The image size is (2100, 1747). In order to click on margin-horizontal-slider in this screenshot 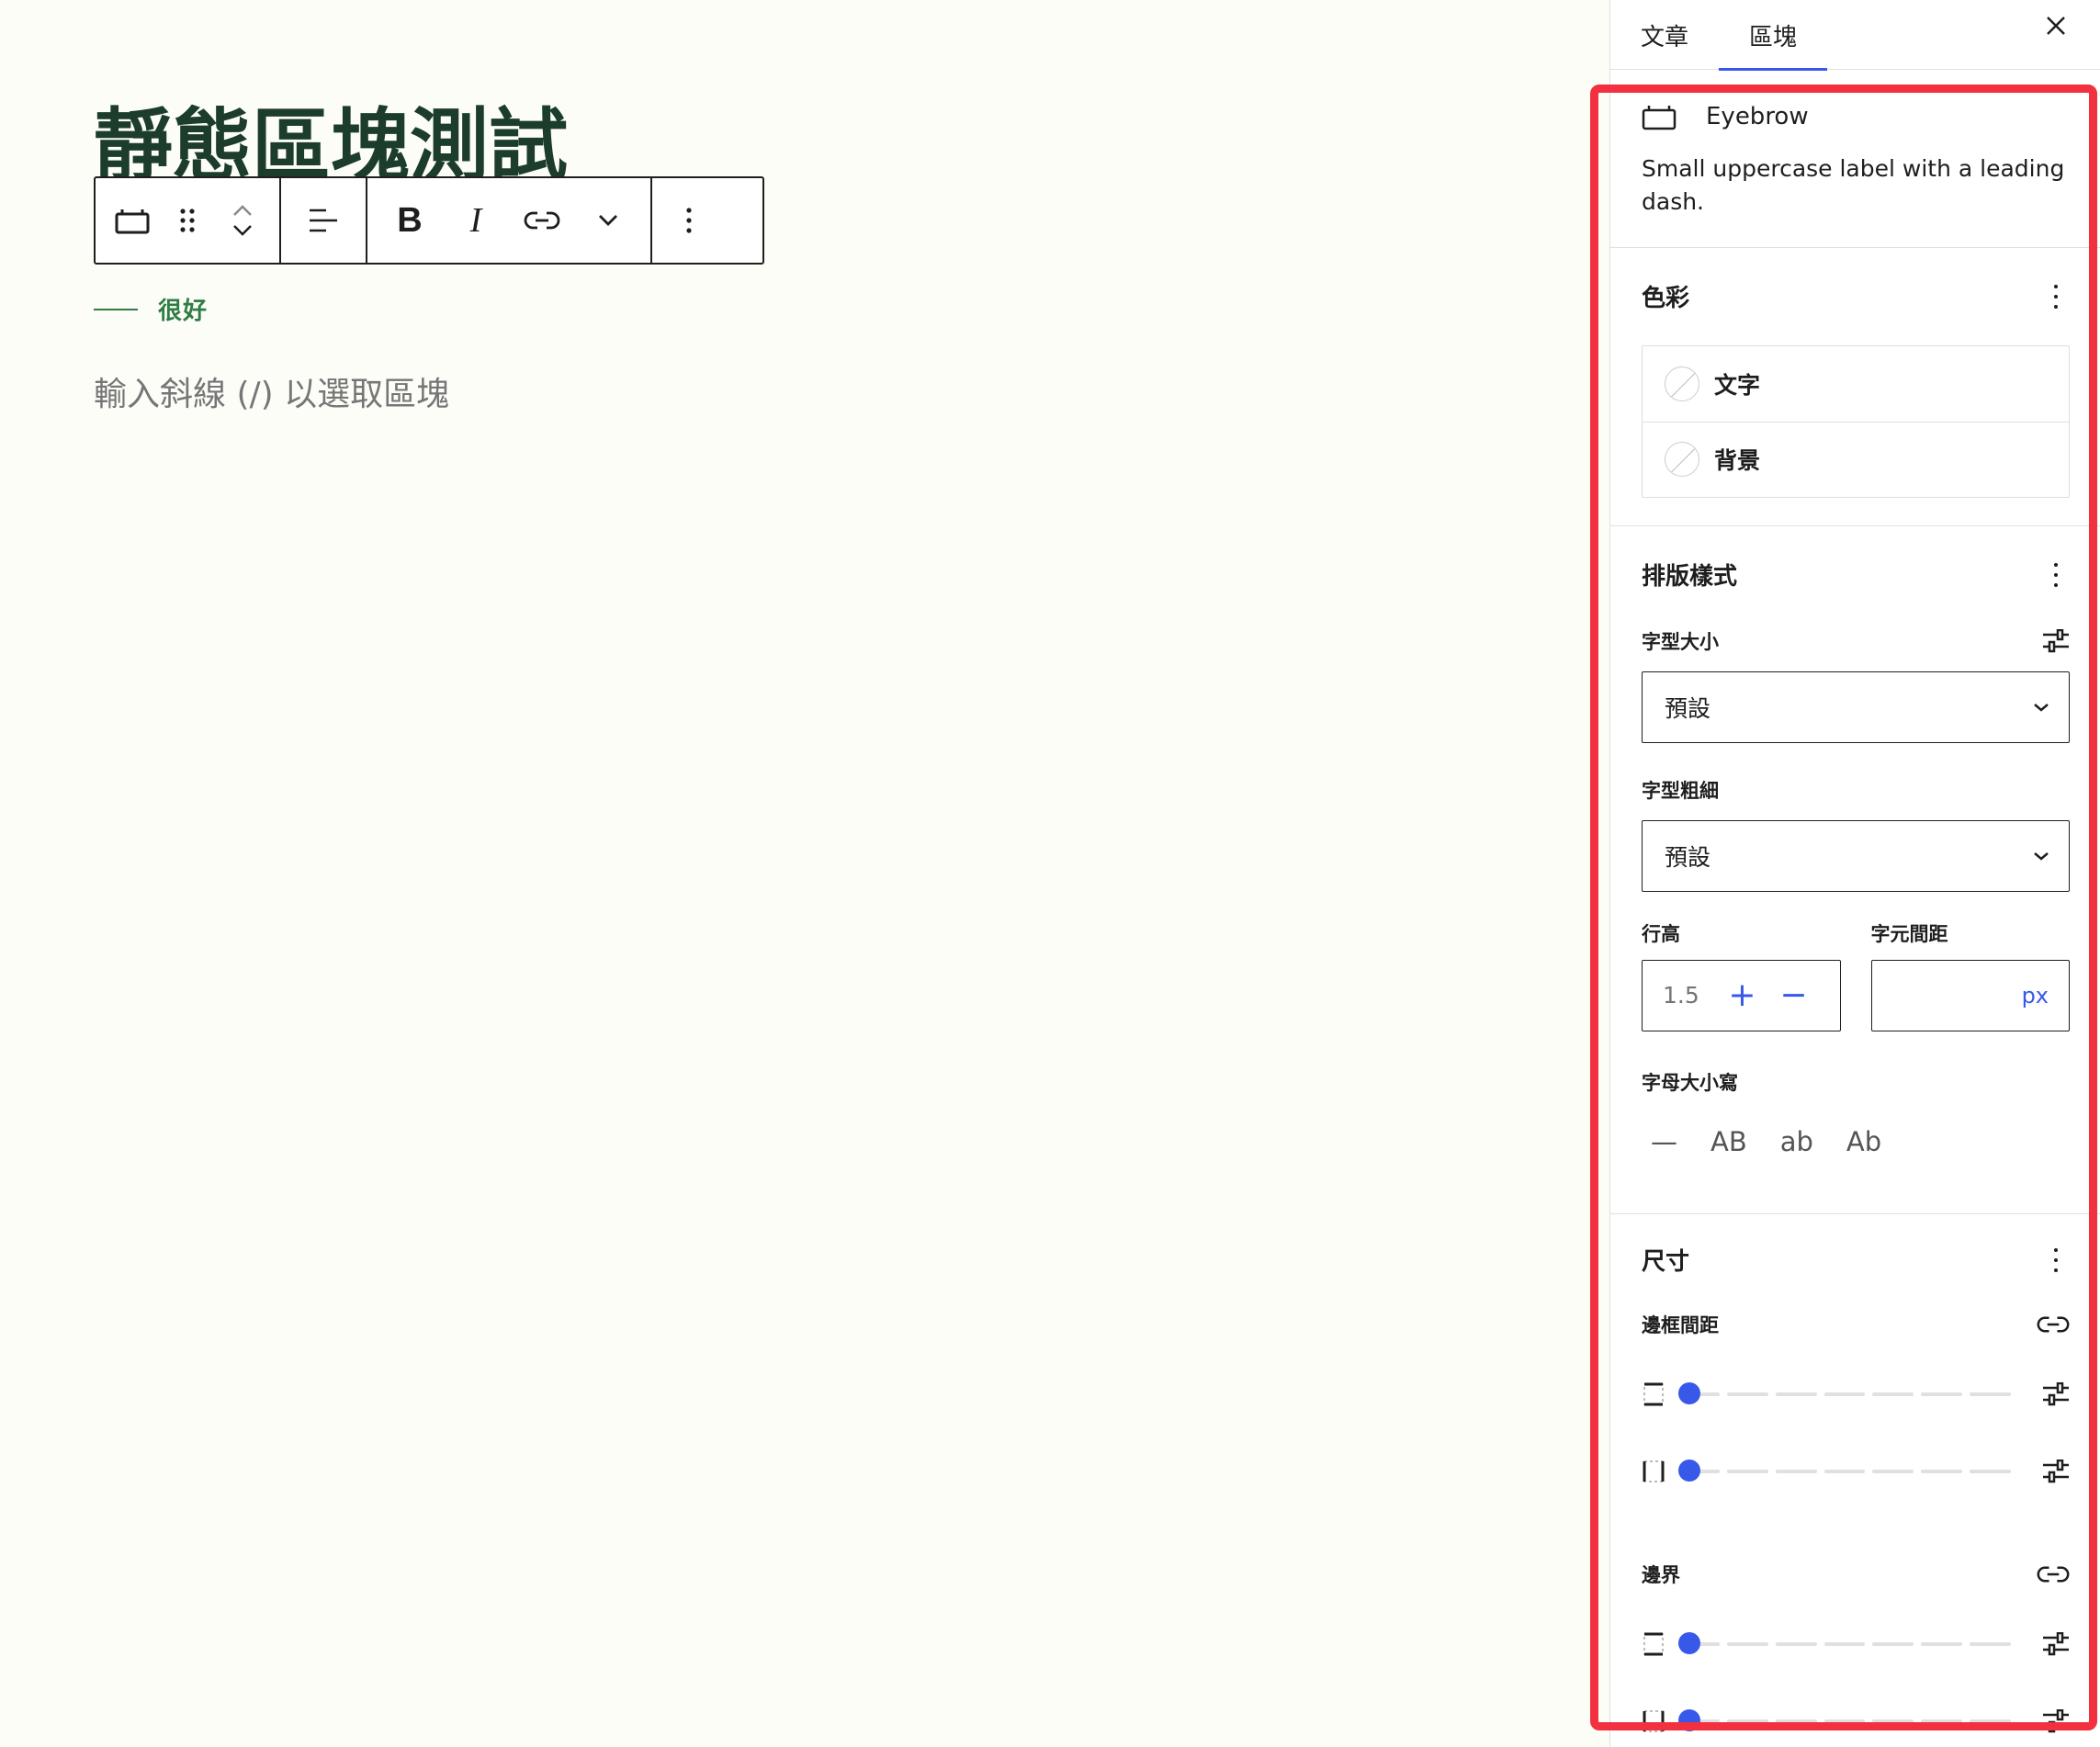, I will do `click(1845, 1721)`.